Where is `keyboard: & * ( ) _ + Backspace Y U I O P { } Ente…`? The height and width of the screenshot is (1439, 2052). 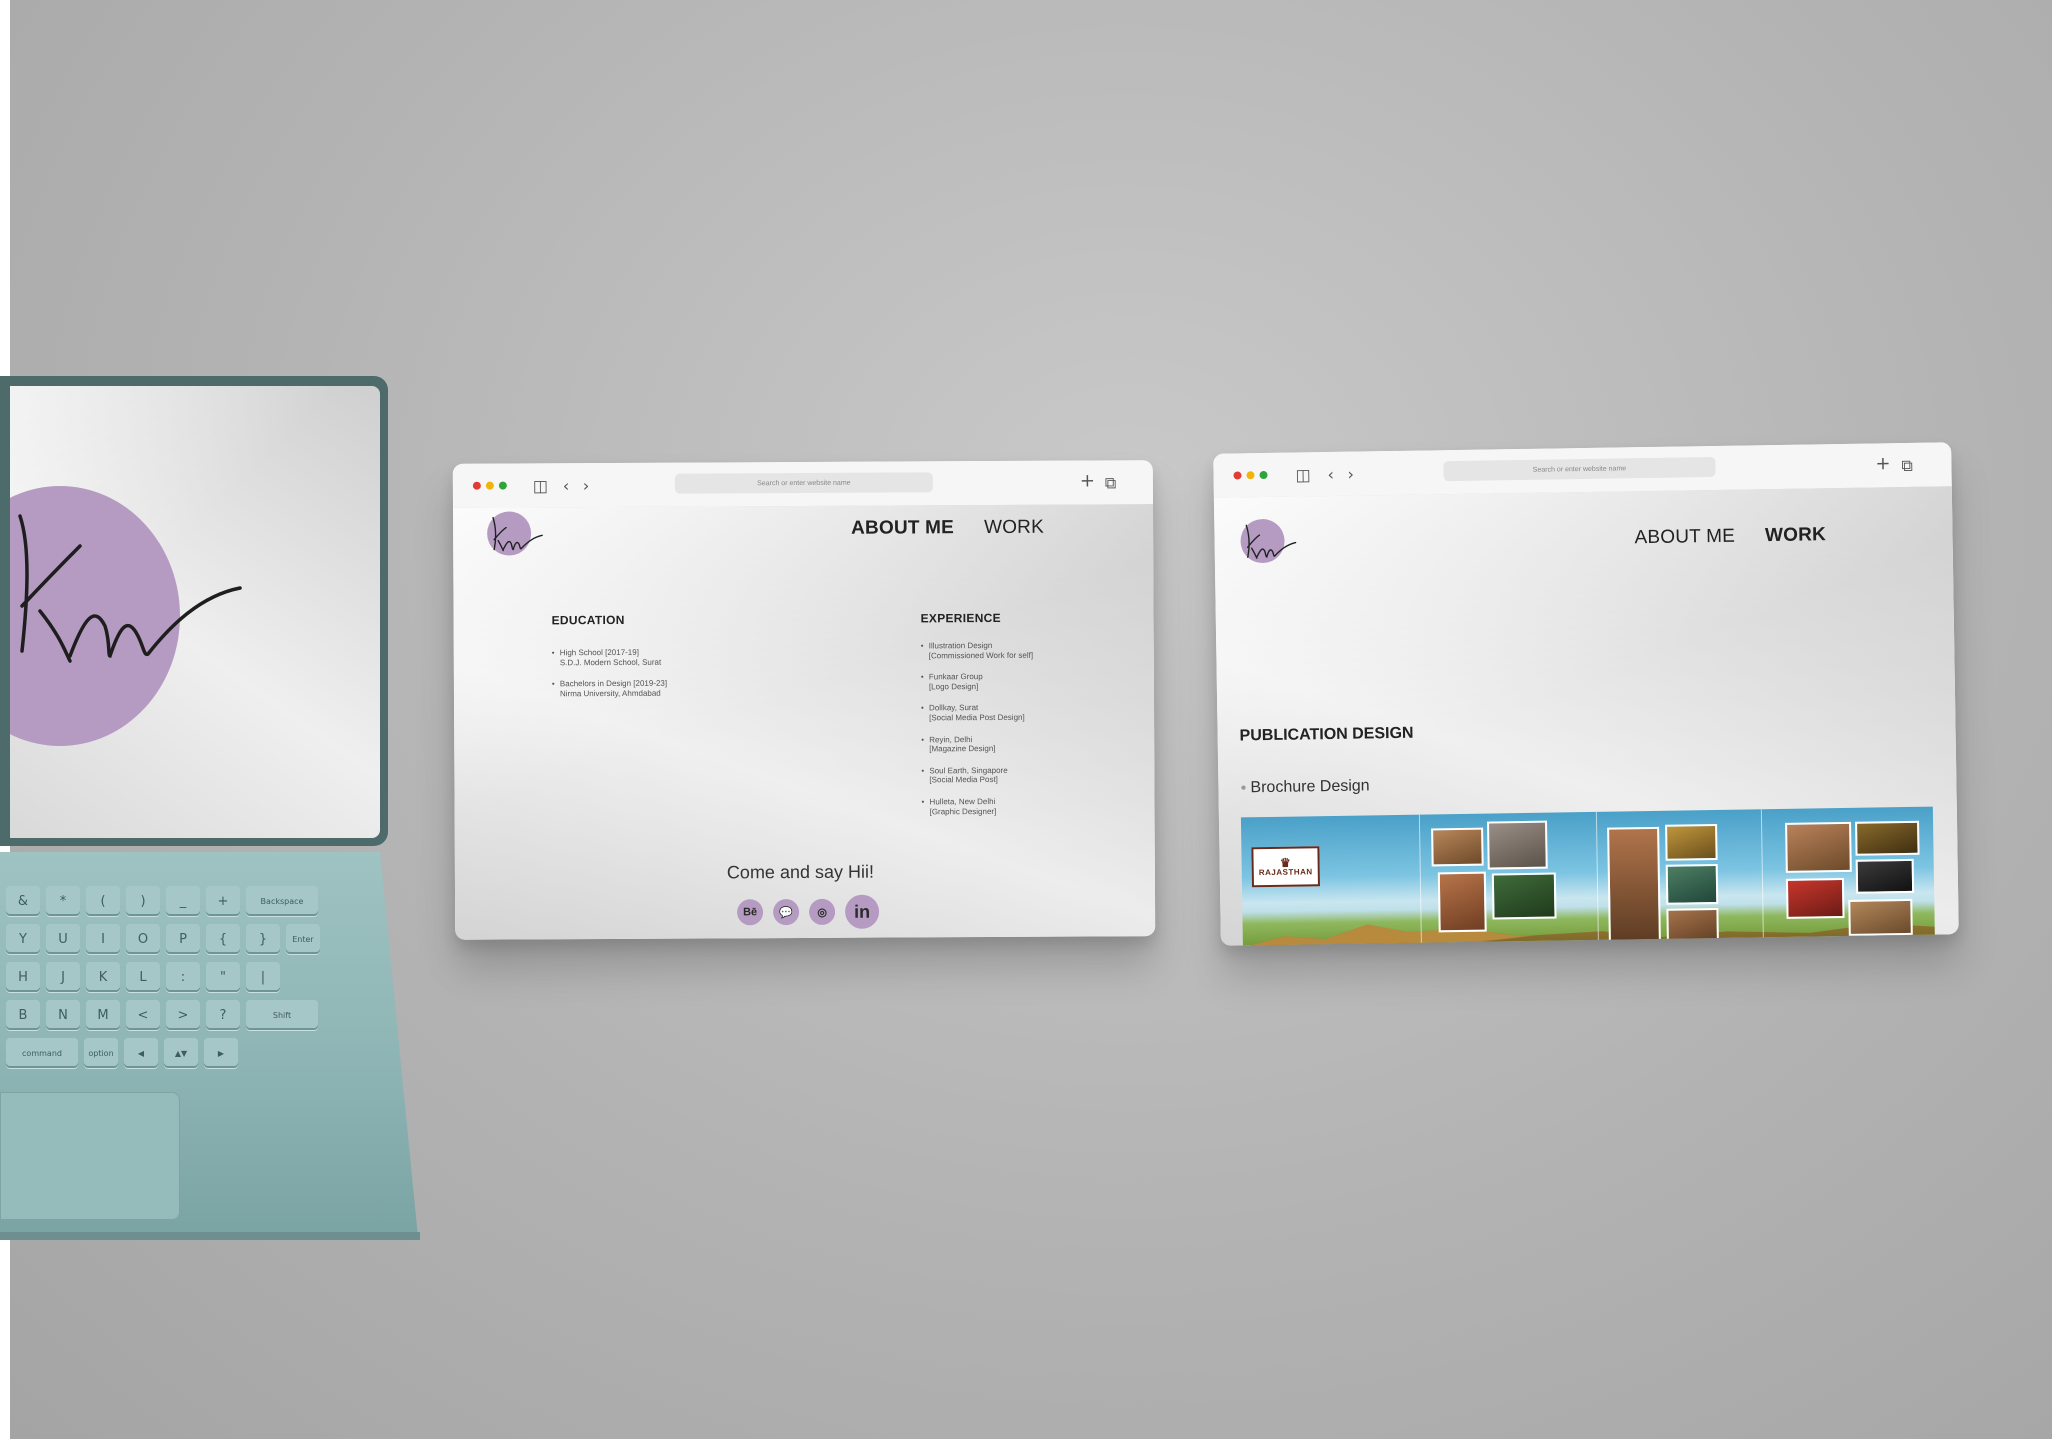
keyboard: & * ( ) _ + Backspace Y U I O P { } Ente… is located at coordinates (186, 986).